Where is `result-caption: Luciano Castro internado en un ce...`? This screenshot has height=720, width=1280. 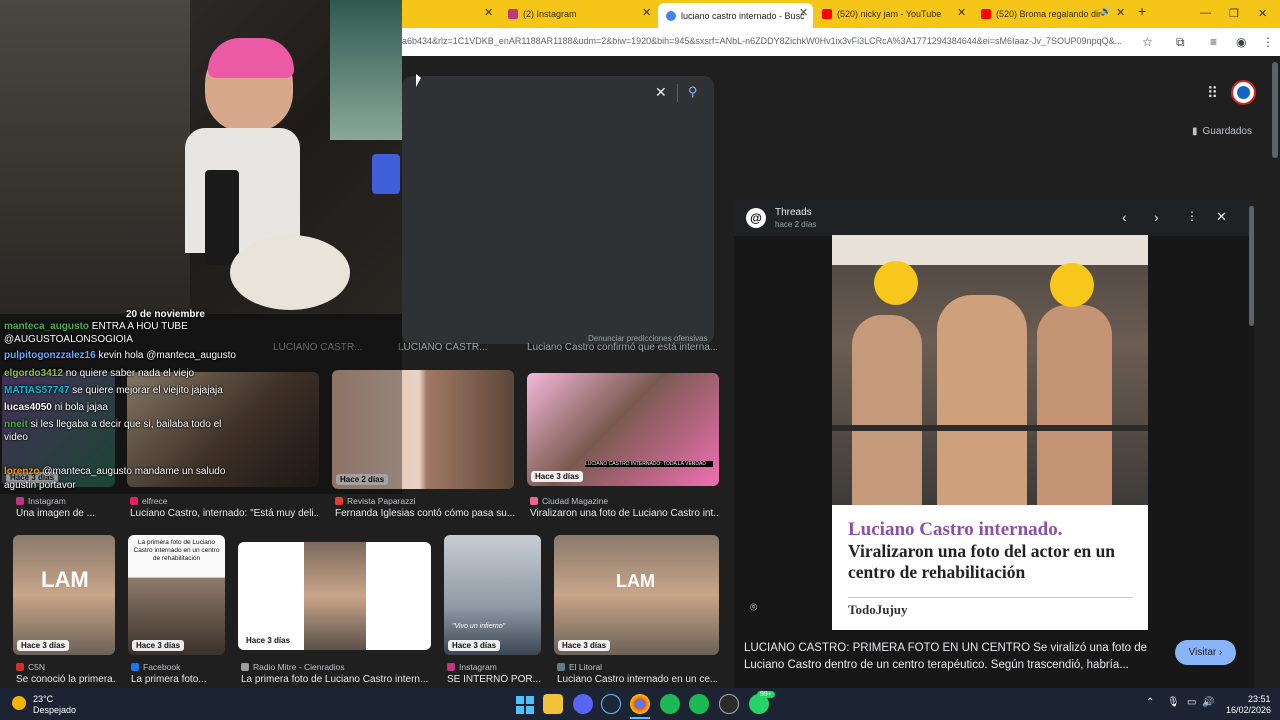
result-caption: Luciano Castro internado en un ce... is located at coordinates (637, 679).